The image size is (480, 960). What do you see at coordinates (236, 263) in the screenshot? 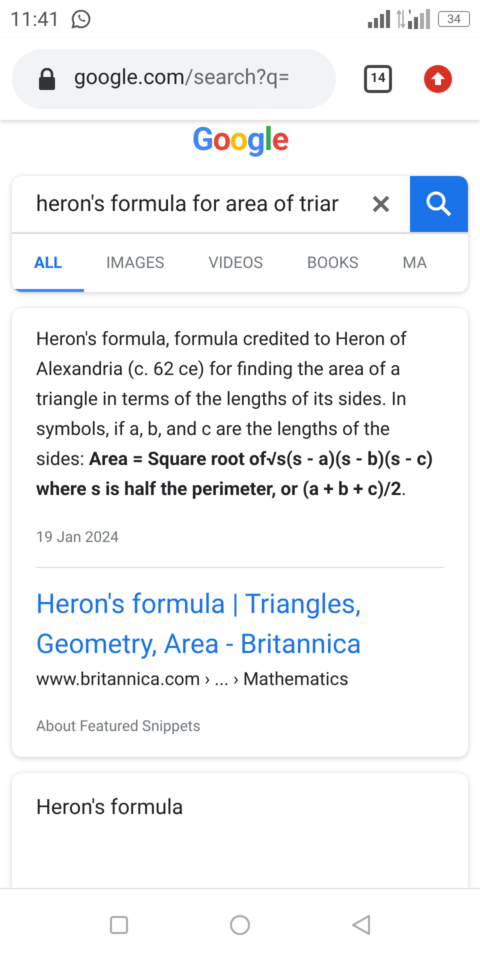
I see `search-tab: VIDEOS` at bounding box center [236, 263].